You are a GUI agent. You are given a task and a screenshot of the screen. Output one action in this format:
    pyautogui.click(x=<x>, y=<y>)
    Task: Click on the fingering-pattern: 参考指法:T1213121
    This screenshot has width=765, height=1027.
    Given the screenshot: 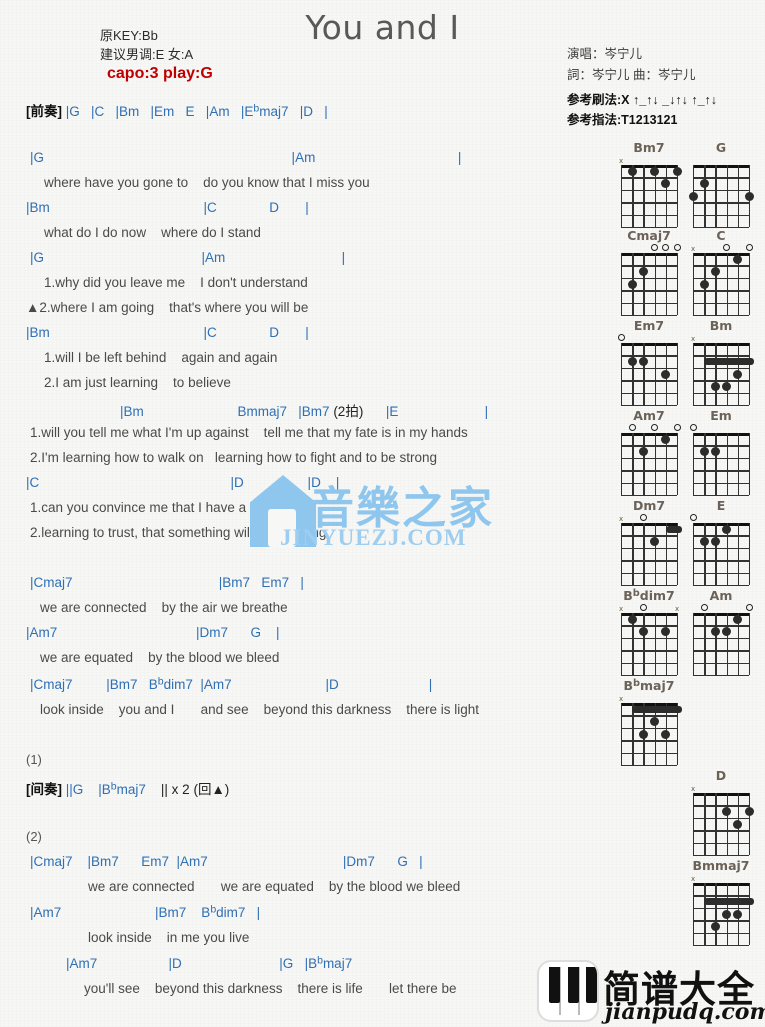 What is the action you would take?
    pyautogui.click(x=622, y=120)
    